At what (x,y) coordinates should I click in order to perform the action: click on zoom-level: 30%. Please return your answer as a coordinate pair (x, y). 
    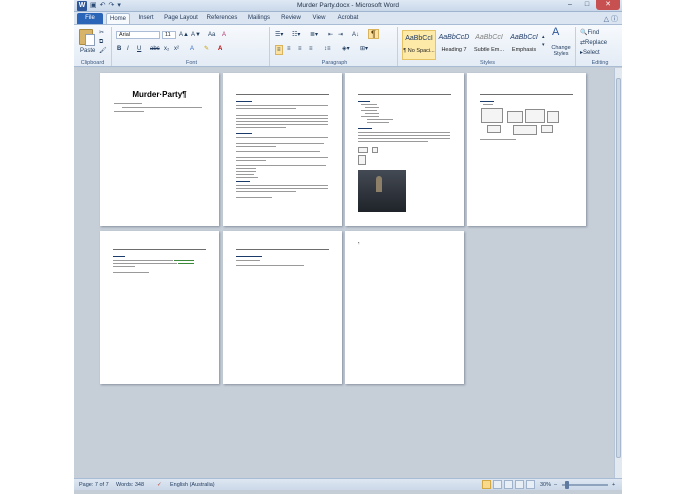
    Looking at the image, I should click on (545, 485).